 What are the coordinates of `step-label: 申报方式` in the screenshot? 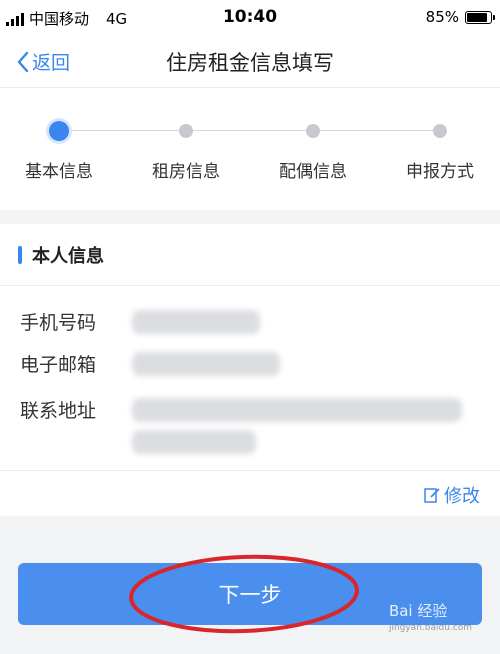 It's located at (440, 172).